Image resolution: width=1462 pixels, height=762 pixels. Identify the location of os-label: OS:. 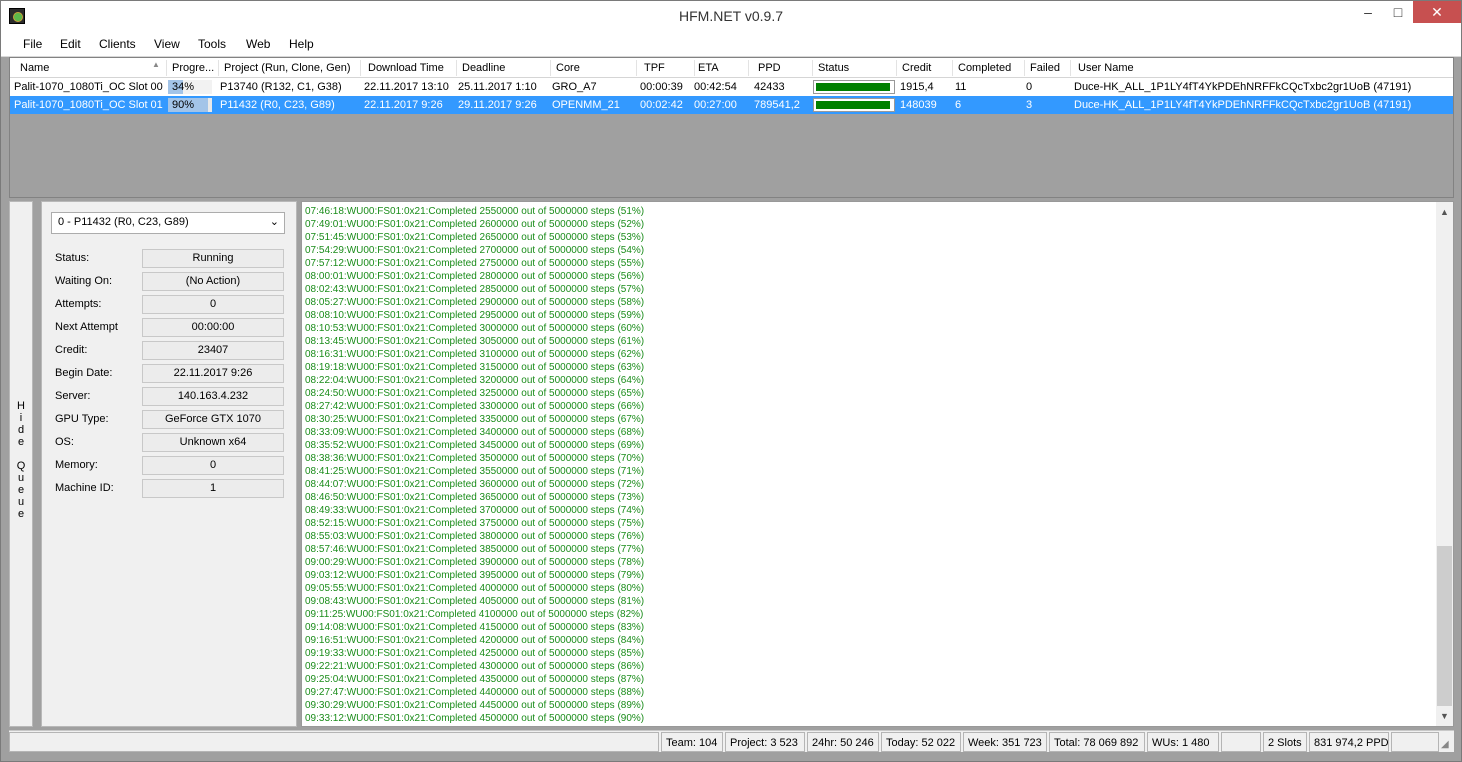
(64, 442).